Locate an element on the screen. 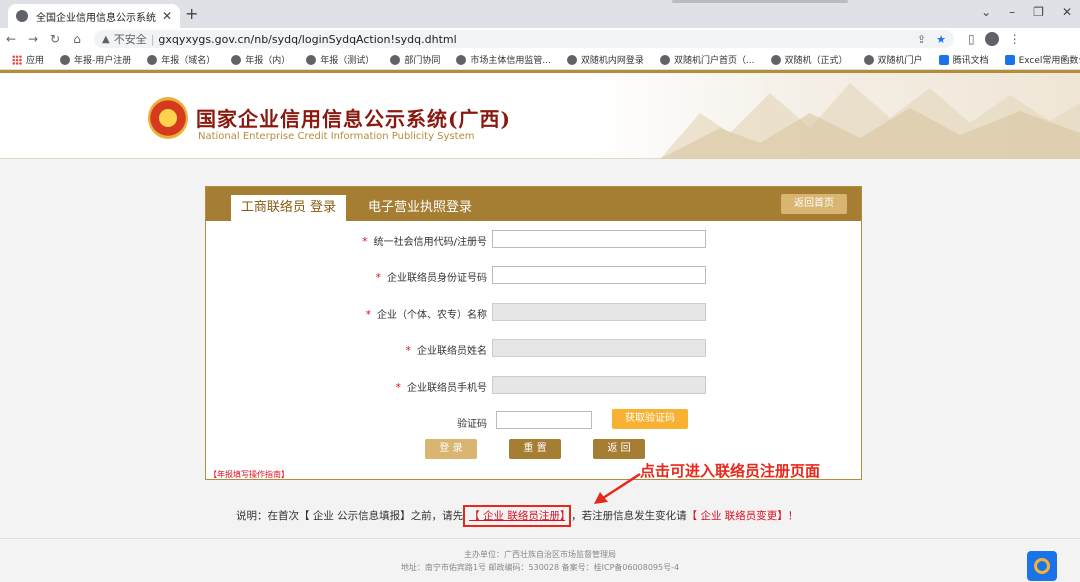 The height and width of the screenshot is (582, 1080). bookmark-label: 年报（测试） is located at coordinates (347, 61).